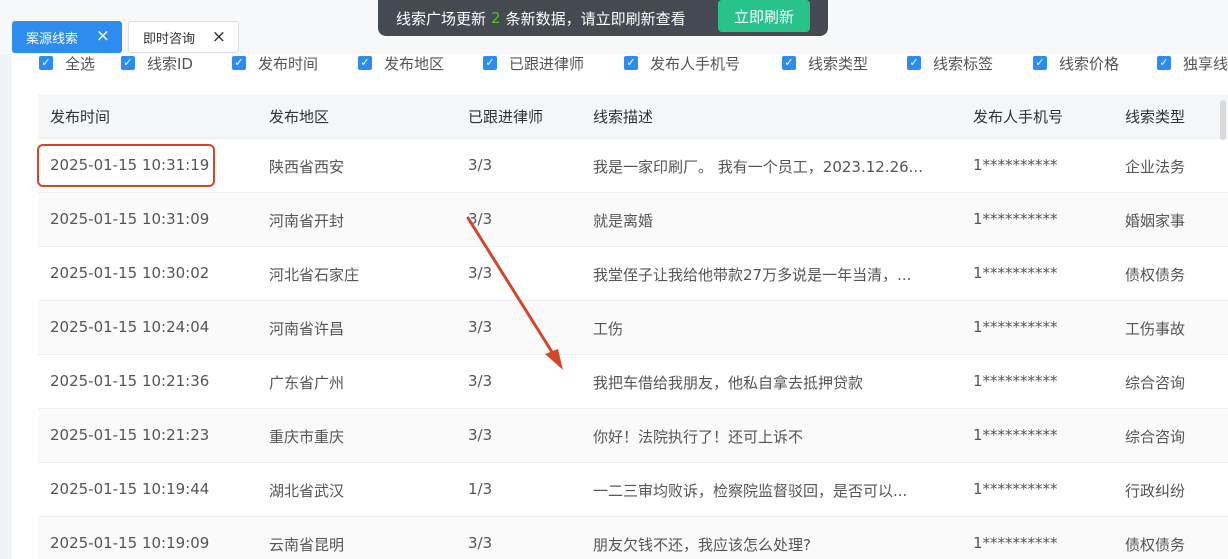 The height and width of the screenshot is (559, 1228). Describe the element at coordinates (288, 63) in the screenshot. I see `checkbox-label: 发布时间` at that location.